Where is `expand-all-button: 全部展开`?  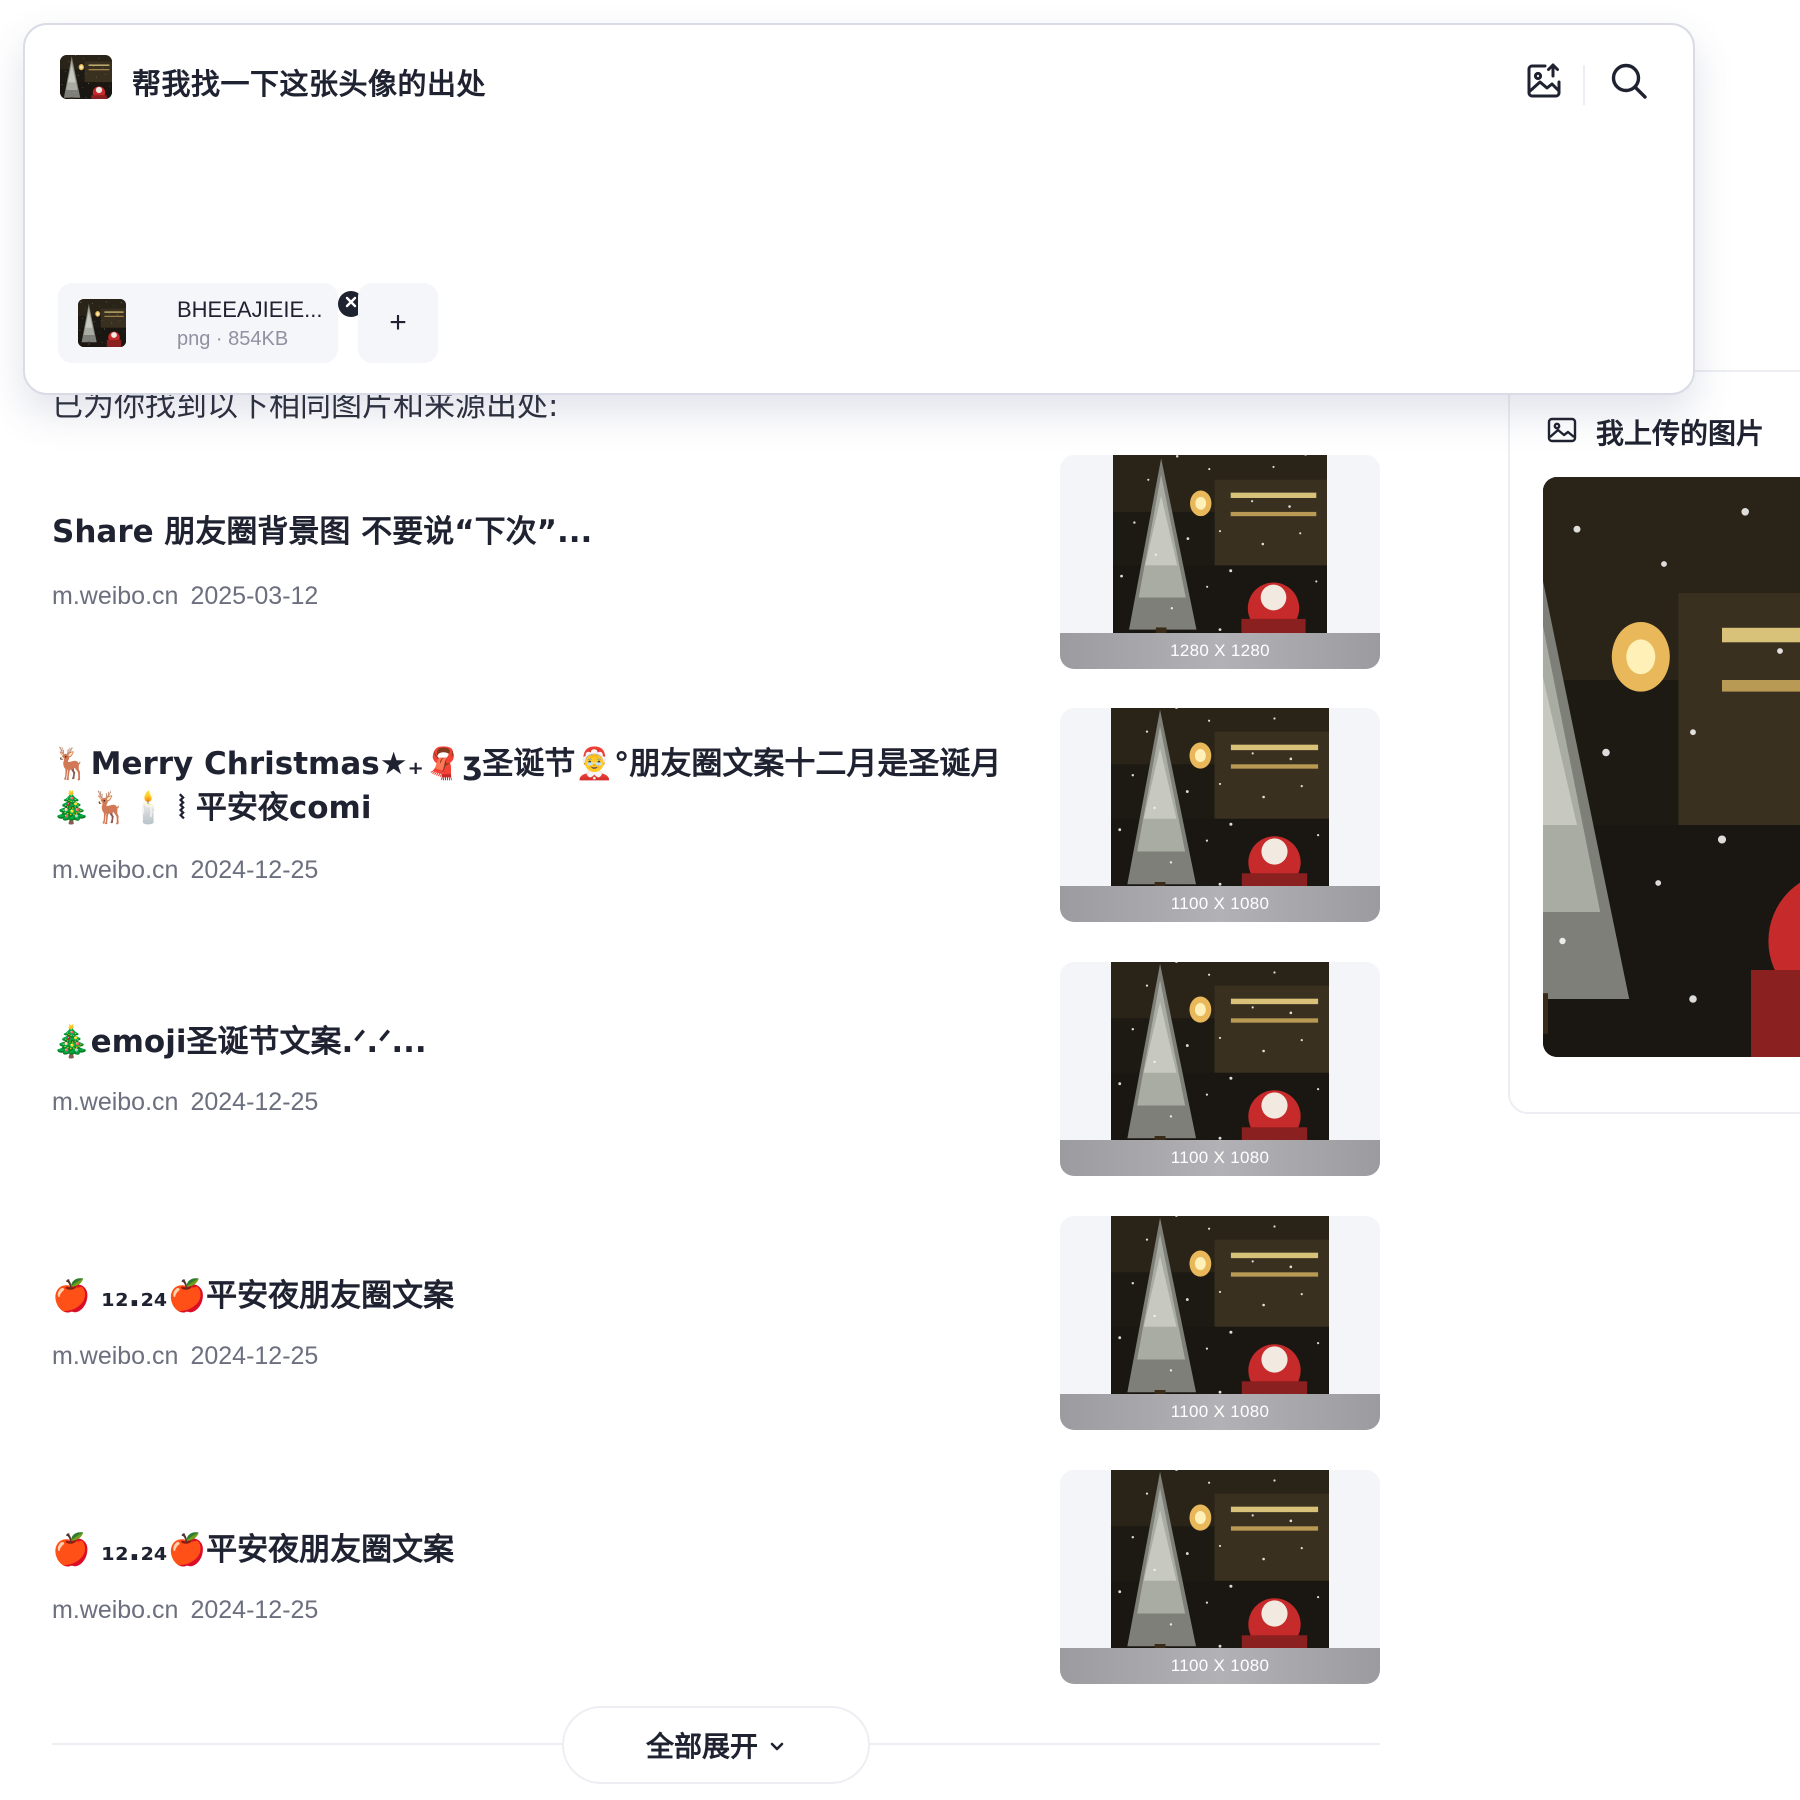
expand-all-button: 全部展开 is located at coordinates (716, 1745).